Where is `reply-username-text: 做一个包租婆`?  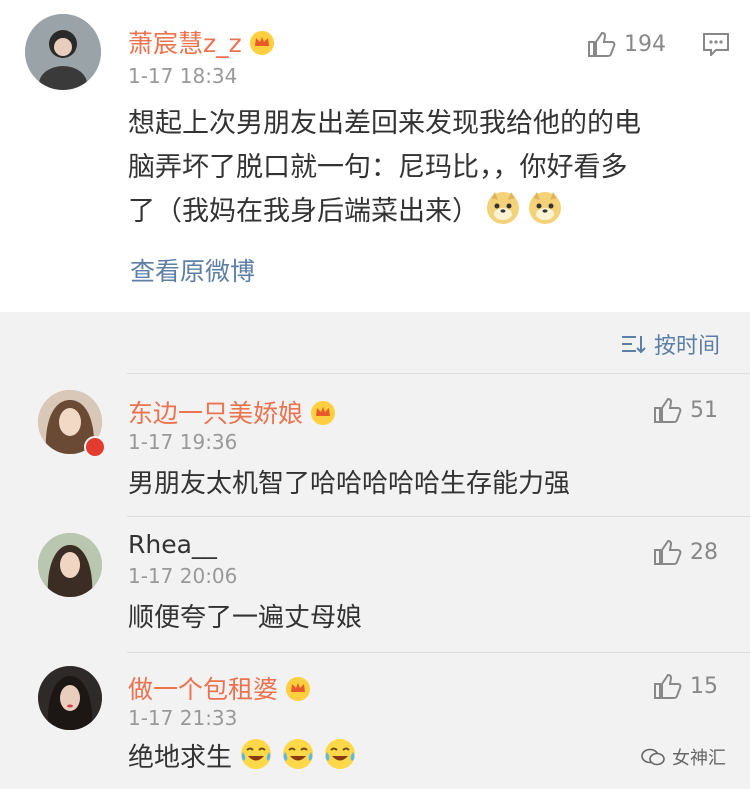
reply-username-text: 做一个包租婆 is located at coordinates (203, 689).